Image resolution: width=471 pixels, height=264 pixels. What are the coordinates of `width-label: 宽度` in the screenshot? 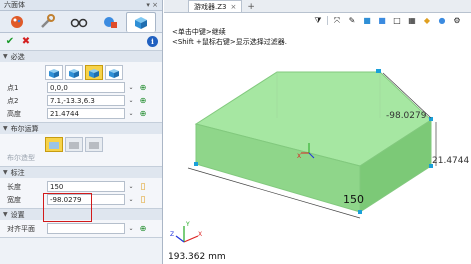 It's located at (14, 199).